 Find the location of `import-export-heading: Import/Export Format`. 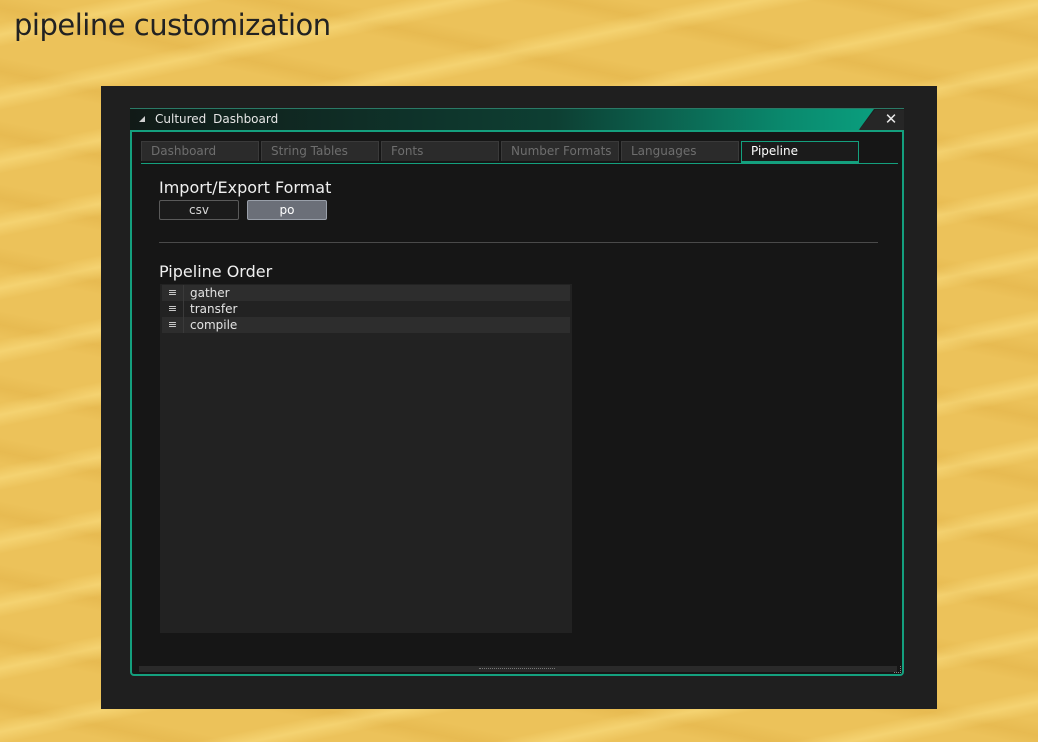

import-export-heading: Import/Export Format is located at coordinates (245, 187).